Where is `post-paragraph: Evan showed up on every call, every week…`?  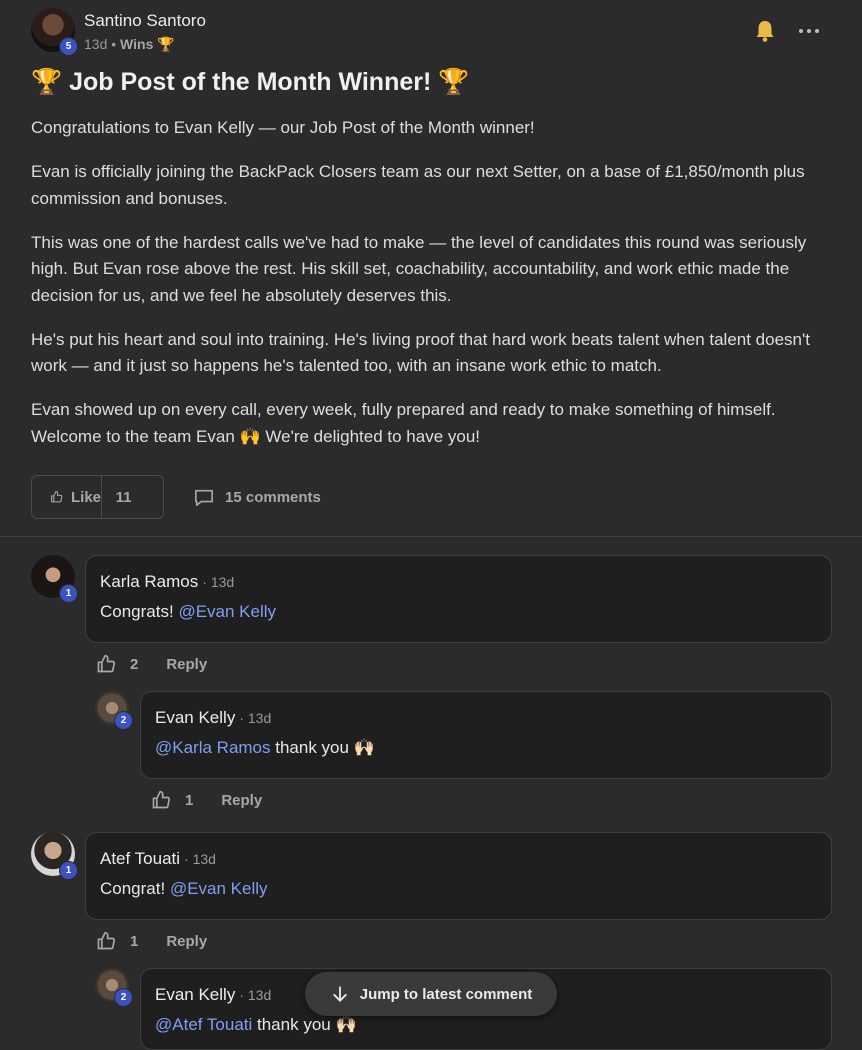 post-paragraph: Evan showed up on every call, every week… is located at coordinates (403, 423).